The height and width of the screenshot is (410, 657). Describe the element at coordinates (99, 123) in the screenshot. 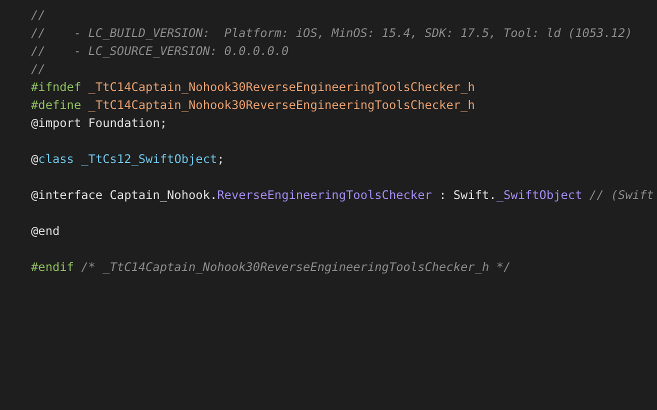

I see `code-line: @import Foundation;` at that location.